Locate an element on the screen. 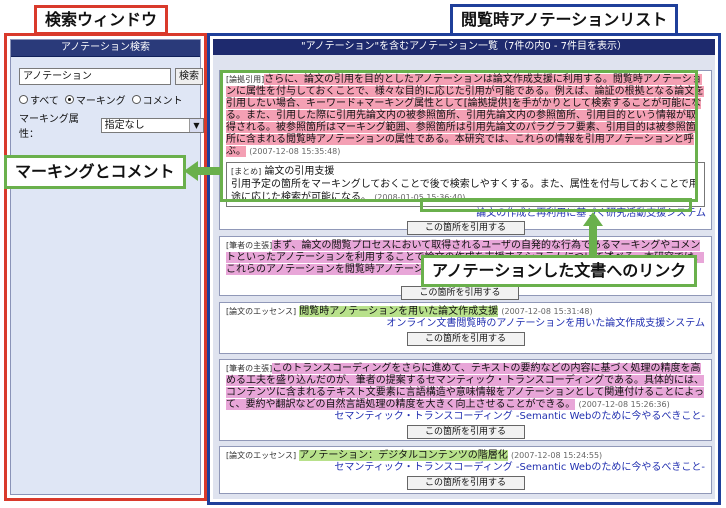 Image resolution: width=726 pixels, height=508 pixels. radio-marking: マーキング is located at coordinates (95, 99).